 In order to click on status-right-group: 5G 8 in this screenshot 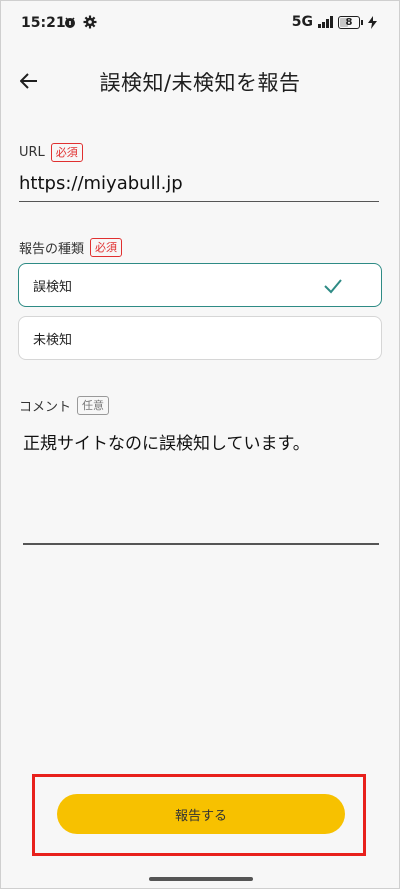, I will do `click(334, 22)`.